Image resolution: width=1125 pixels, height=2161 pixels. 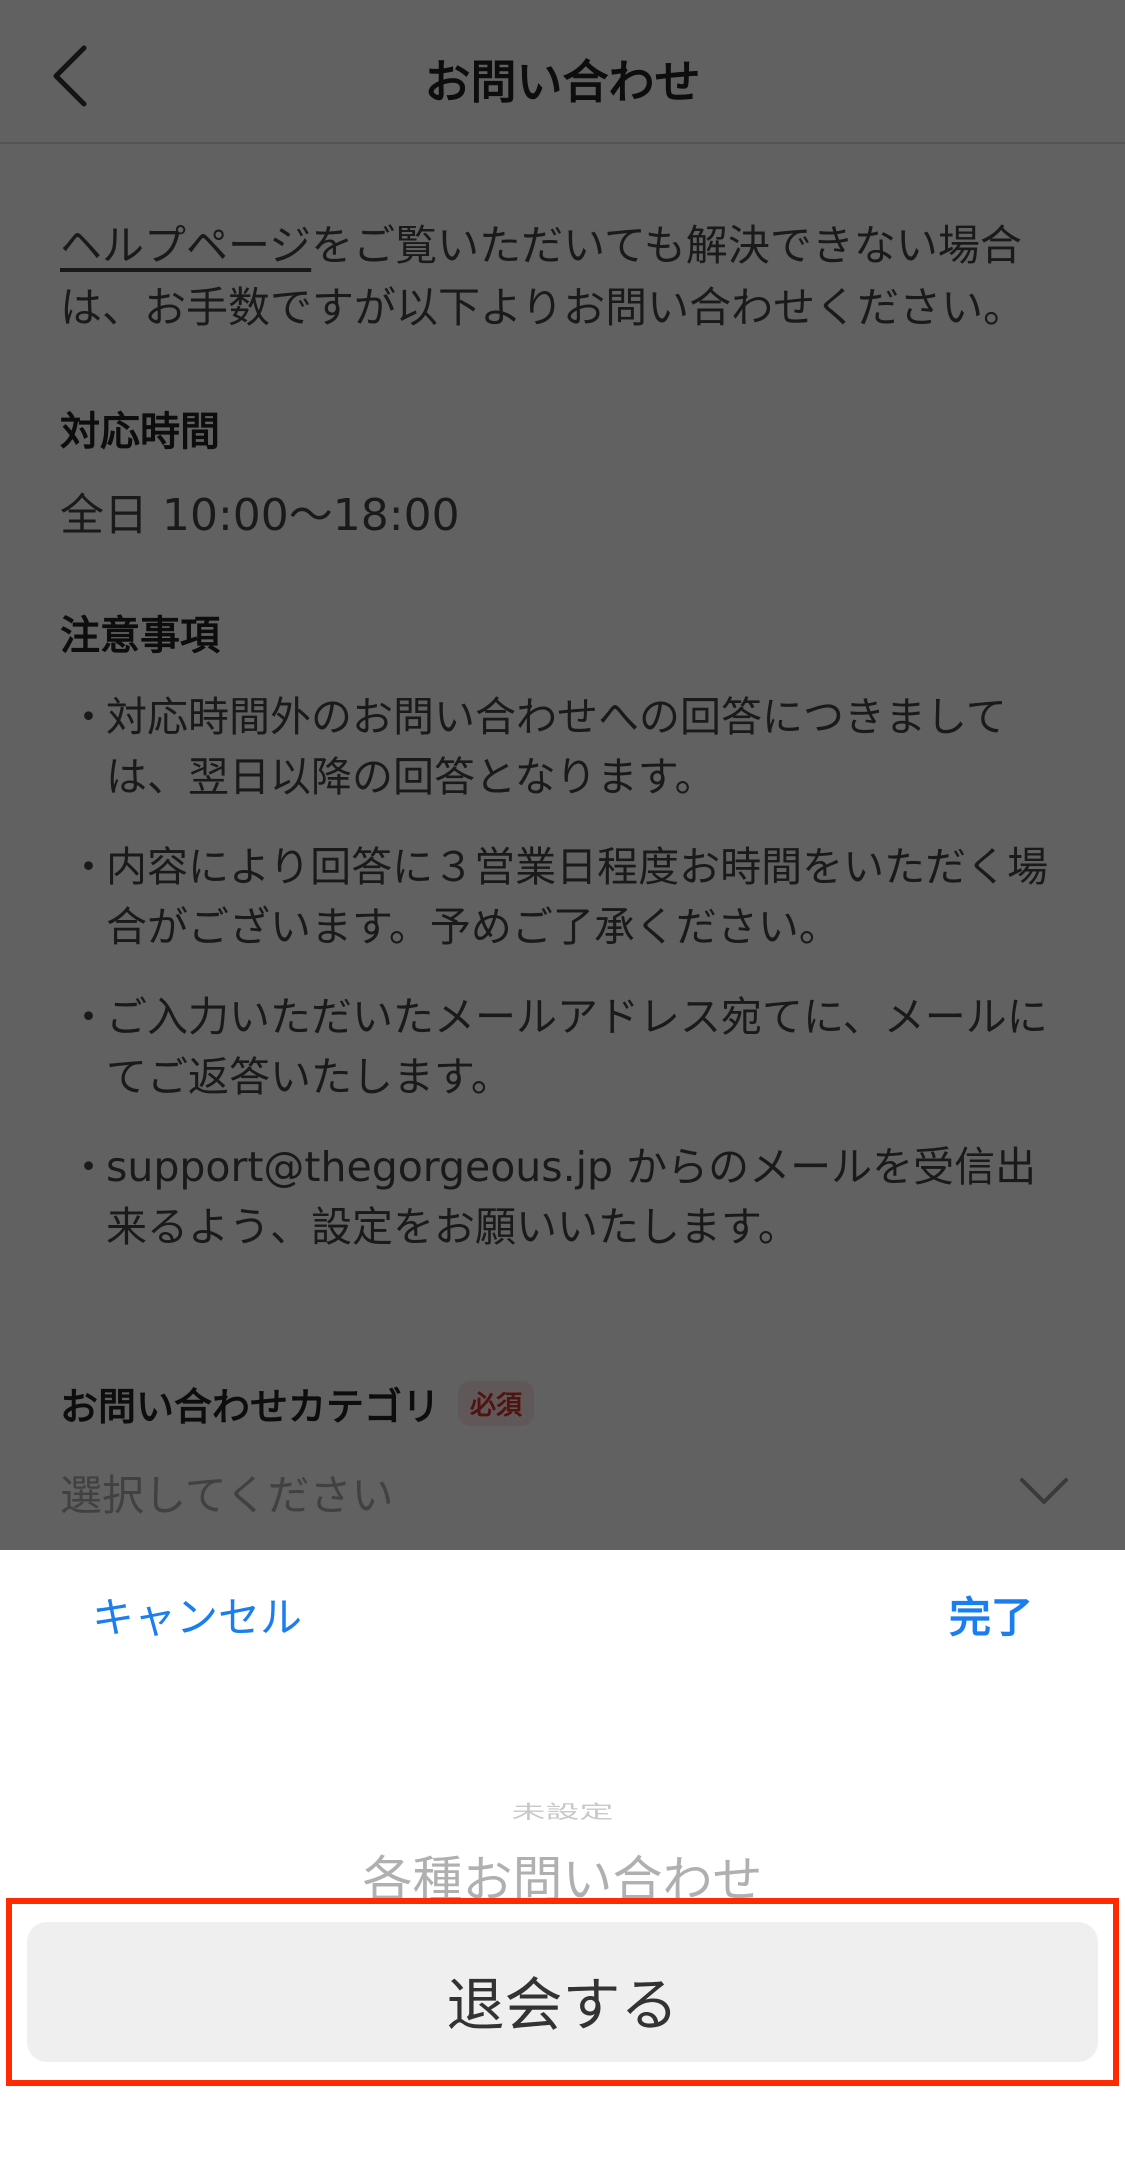 What do you see at coordinates (496, 1403) in the screenshot?
I see `required-badge: 必須` at bounding box center [496, 1403].